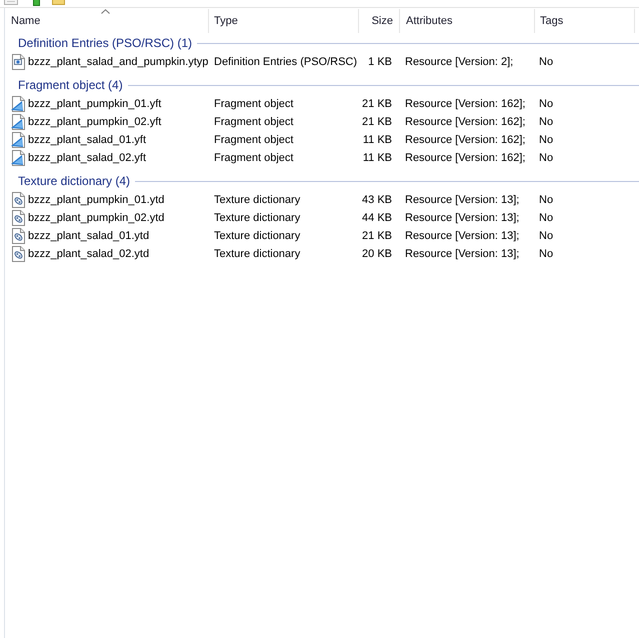 This screenshot has height=638, width=639. I want to click on document-icon, so click(11, 2).